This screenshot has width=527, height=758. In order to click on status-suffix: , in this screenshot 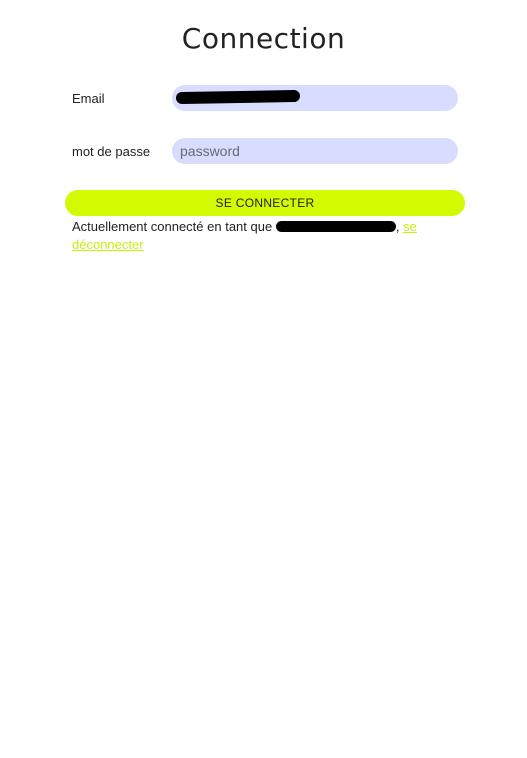, I will do `click(397, 226)`.